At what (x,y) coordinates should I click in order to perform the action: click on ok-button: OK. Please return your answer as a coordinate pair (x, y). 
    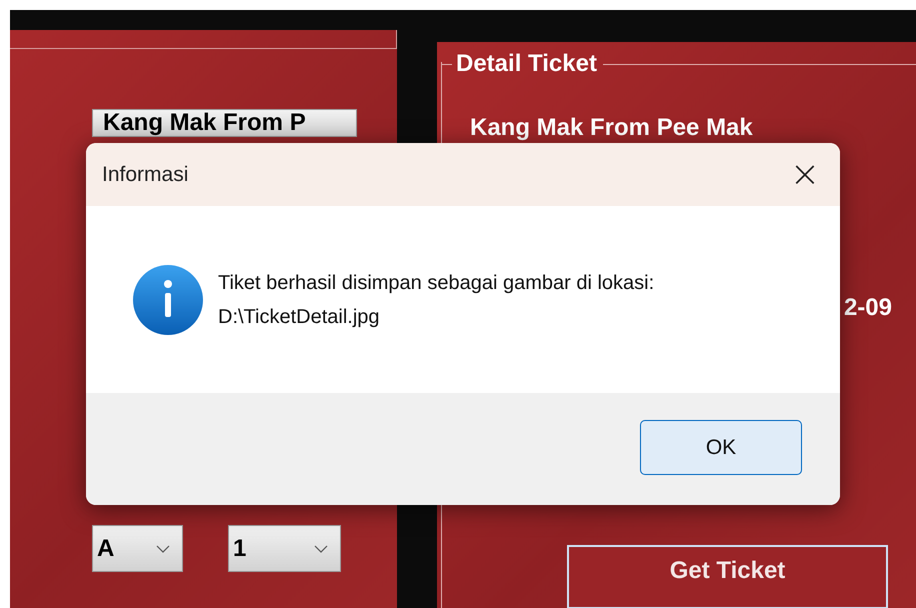
    Looking at the image, I should click on (721, 447).